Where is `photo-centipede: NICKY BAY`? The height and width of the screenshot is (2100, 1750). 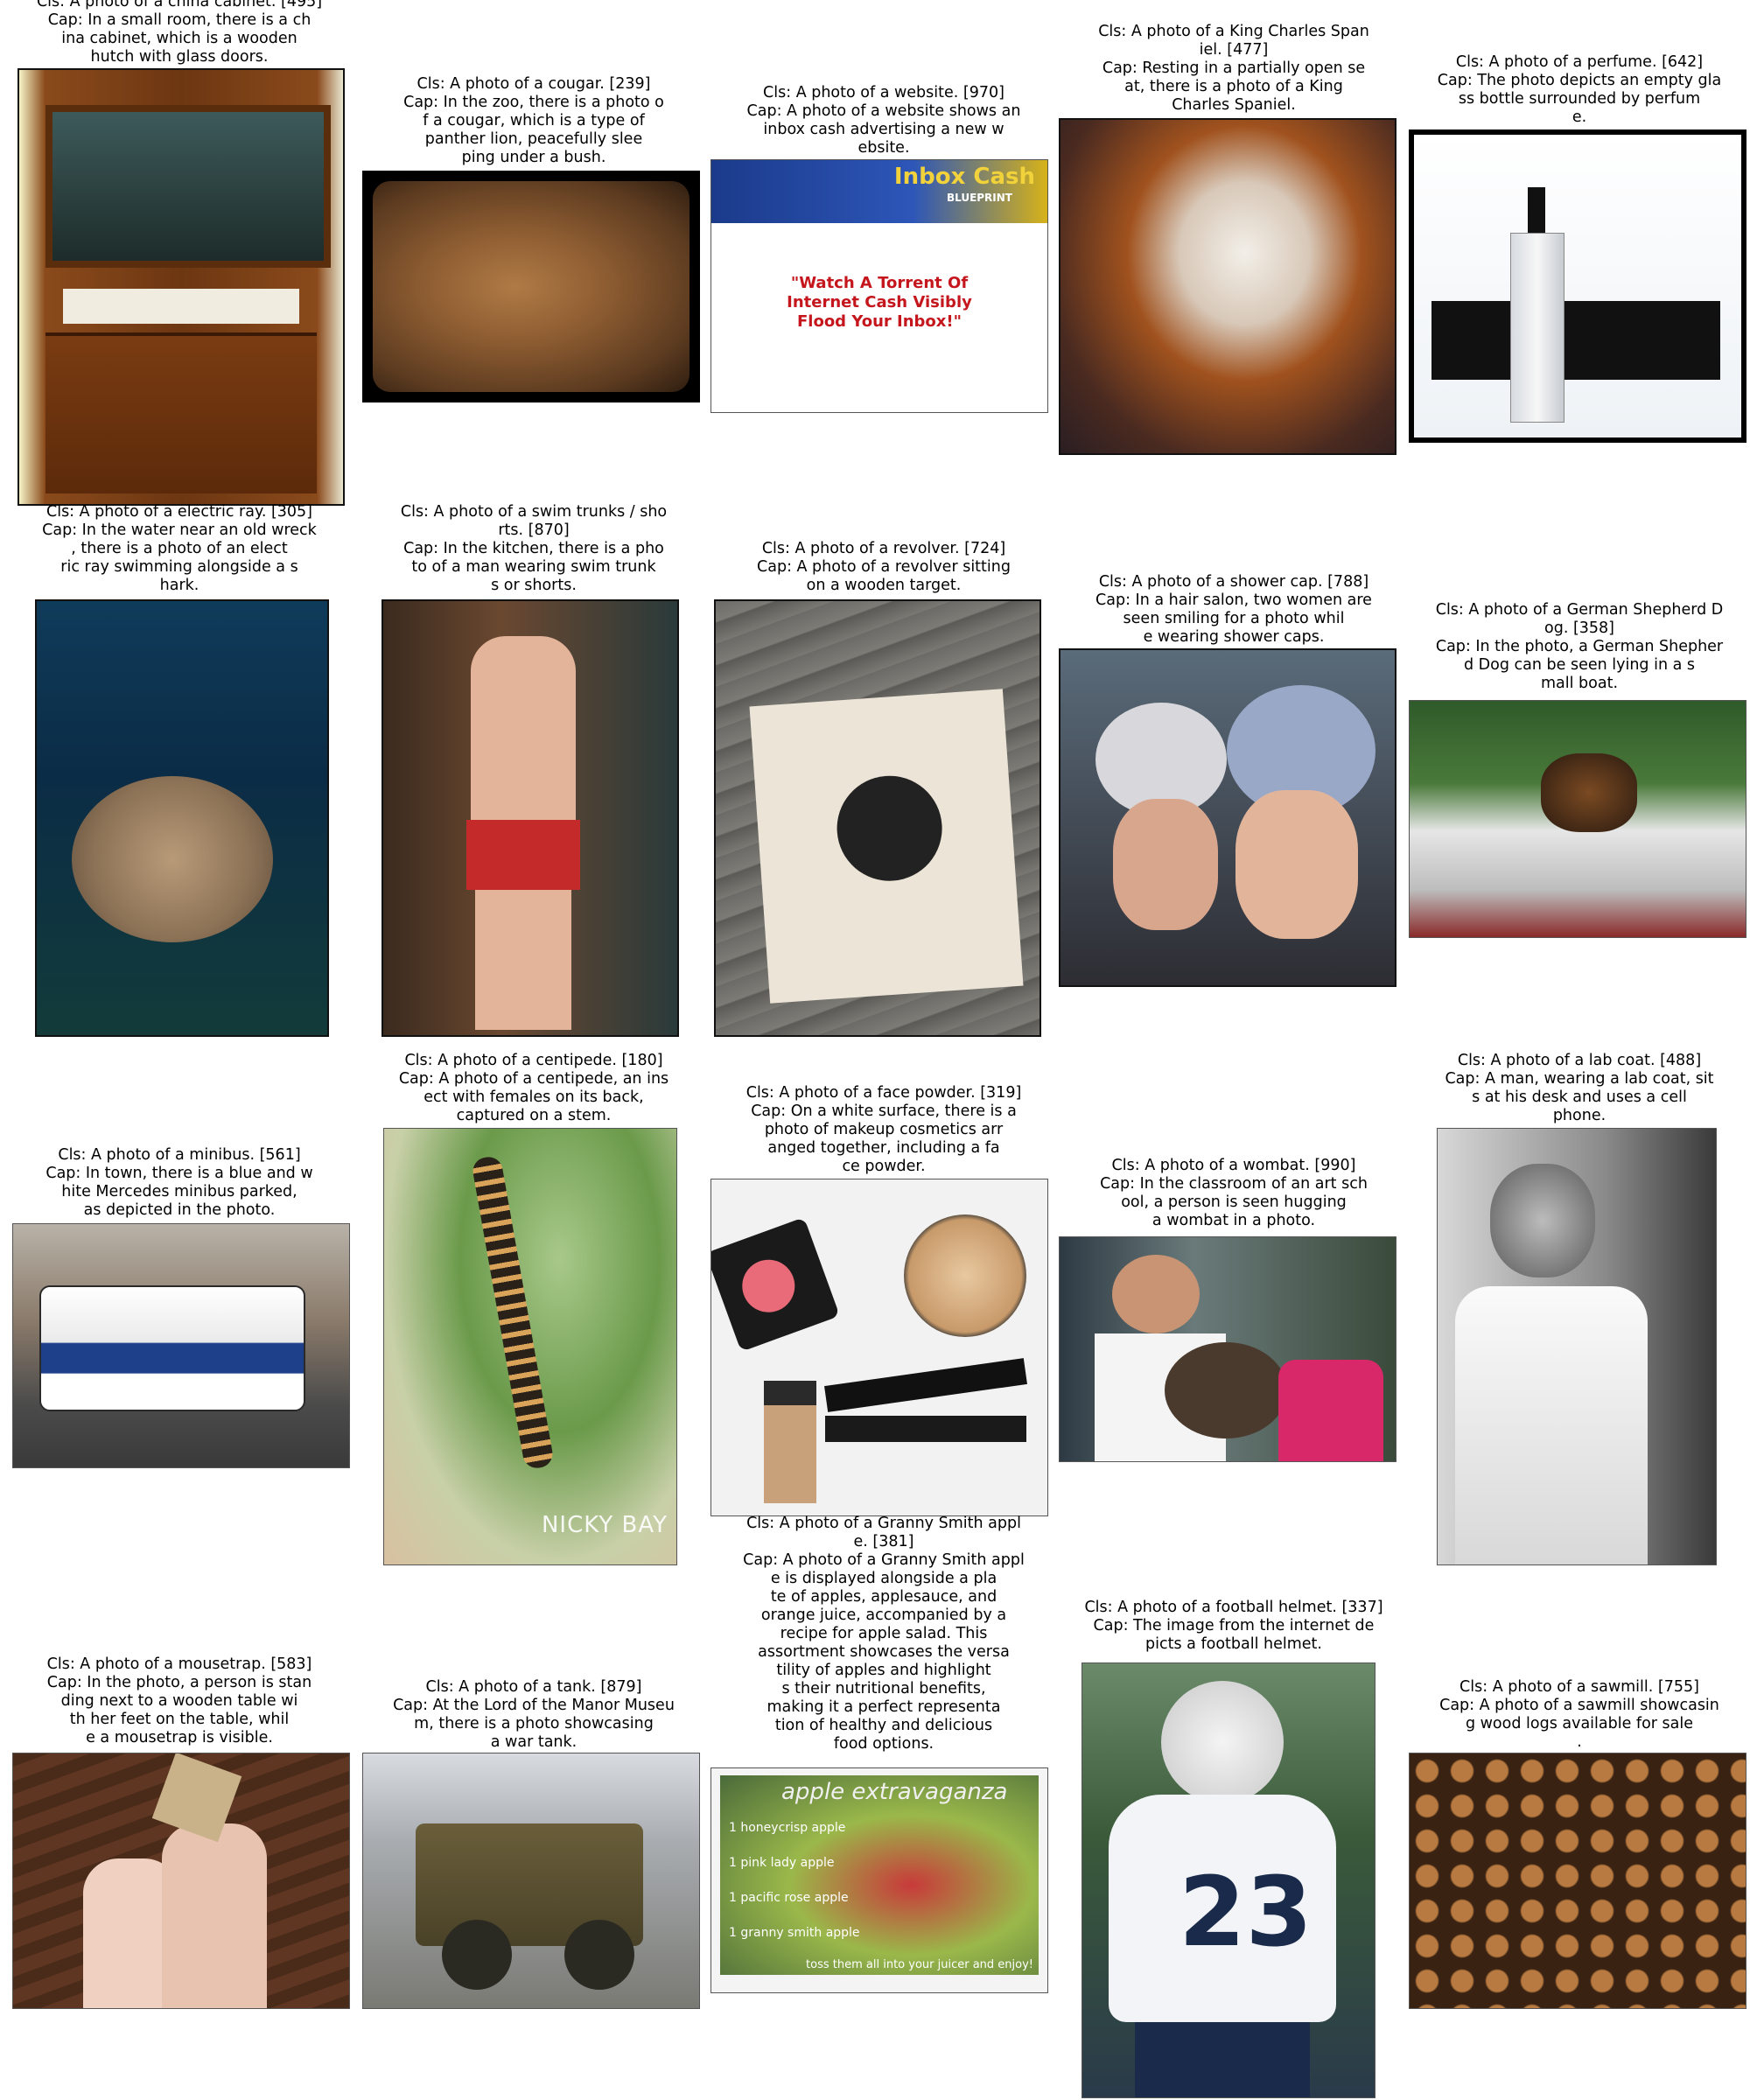 photo-centipede: NICKY BAY is located at coordinates (530, 1346).